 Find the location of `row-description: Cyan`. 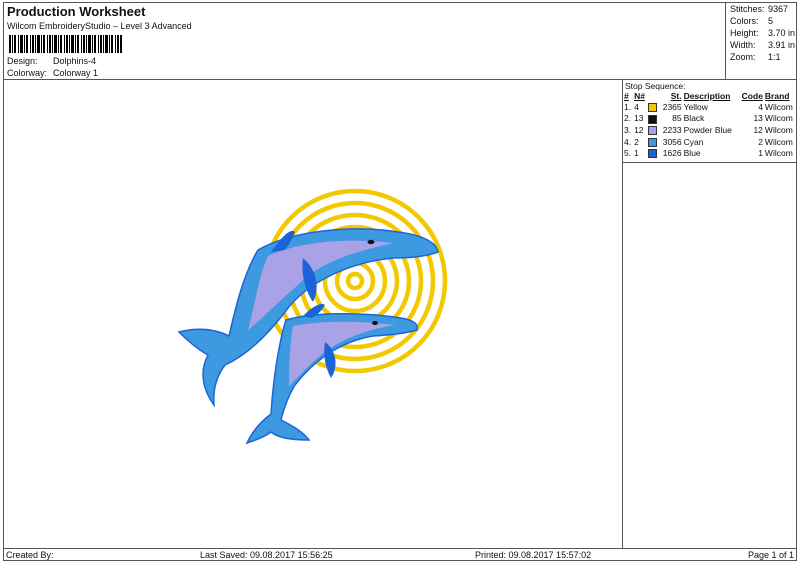

row-description: Cyan is located at coordinates (693, 141).